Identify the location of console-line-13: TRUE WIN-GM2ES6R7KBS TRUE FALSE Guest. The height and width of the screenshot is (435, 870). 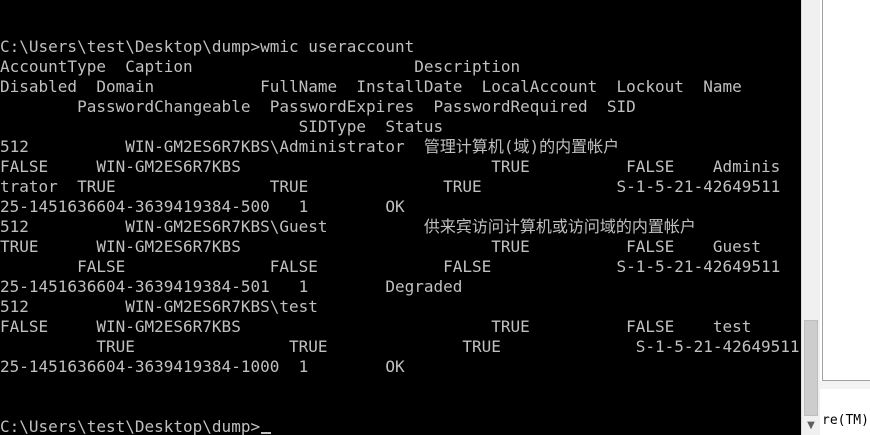
(380, 246).